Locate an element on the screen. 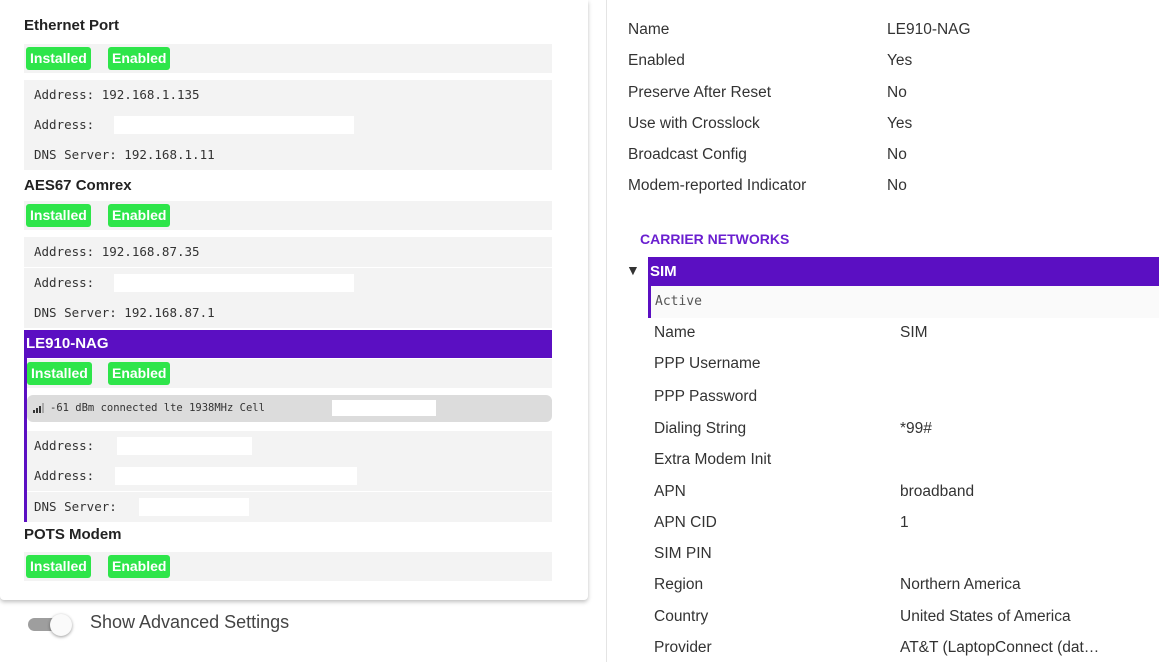 The height and width of the screenshot is (662, 1159). cell-status-row: -61 dBm connected lte 1938MHz Cell is located at coordinates (289, 408).